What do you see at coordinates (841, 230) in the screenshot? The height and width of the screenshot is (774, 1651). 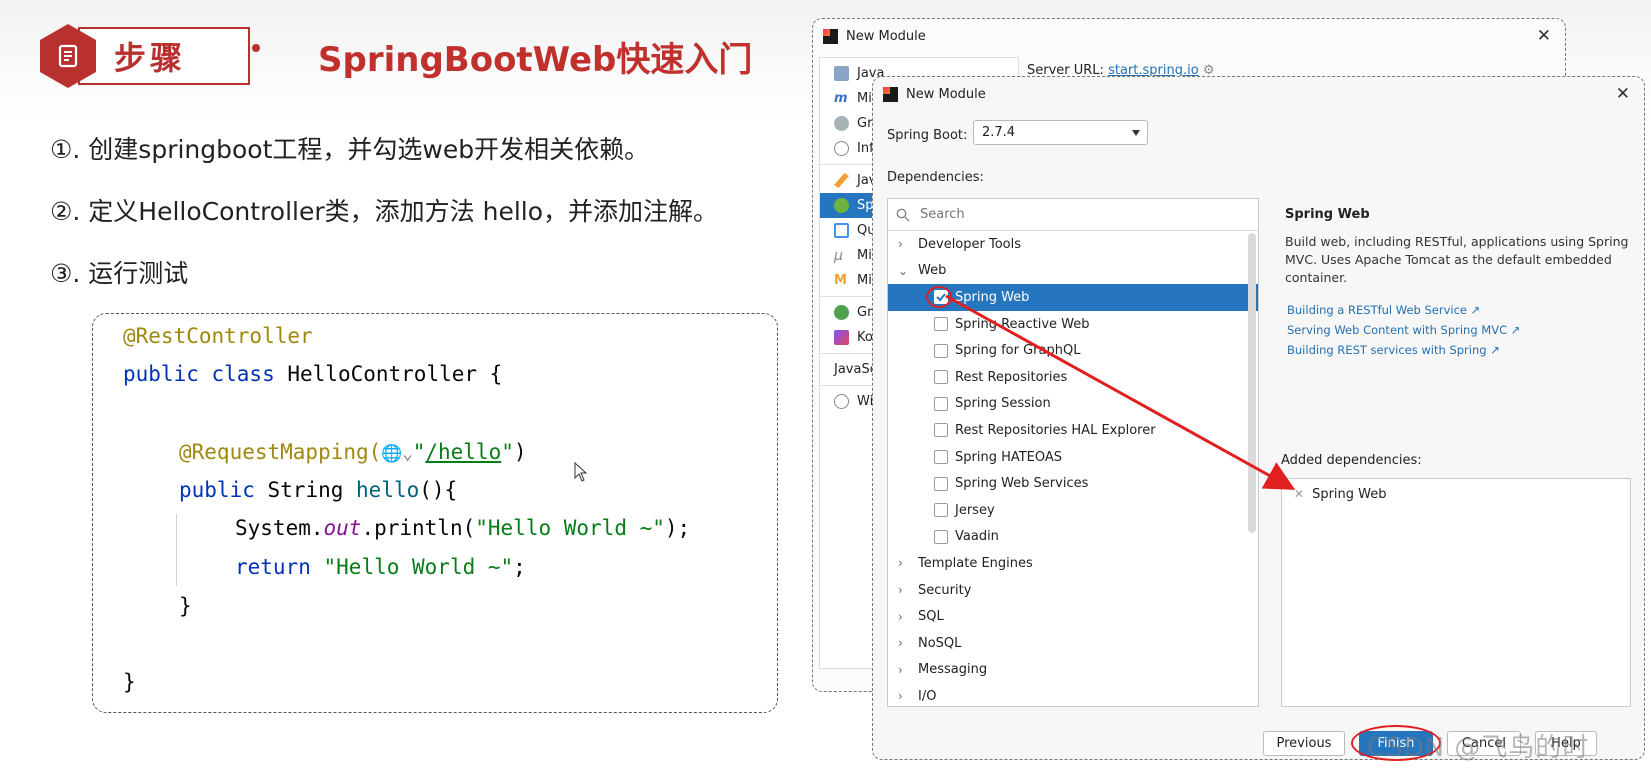 I see `quarkus-icon` at bounding box center [841, 230].